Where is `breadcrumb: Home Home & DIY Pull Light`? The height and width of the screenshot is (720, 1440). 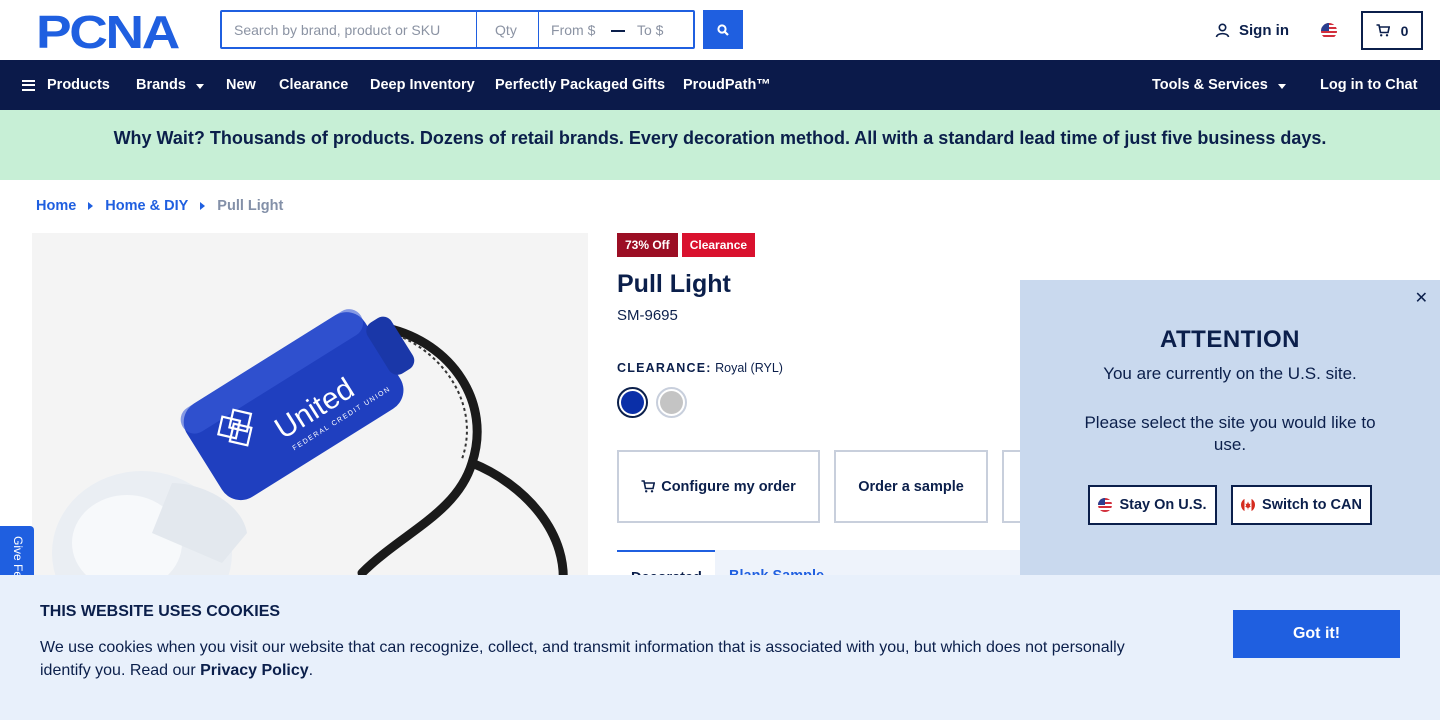 breadcrumb: Home Home & DIY Pull Light is located at coordinates (159, 206).